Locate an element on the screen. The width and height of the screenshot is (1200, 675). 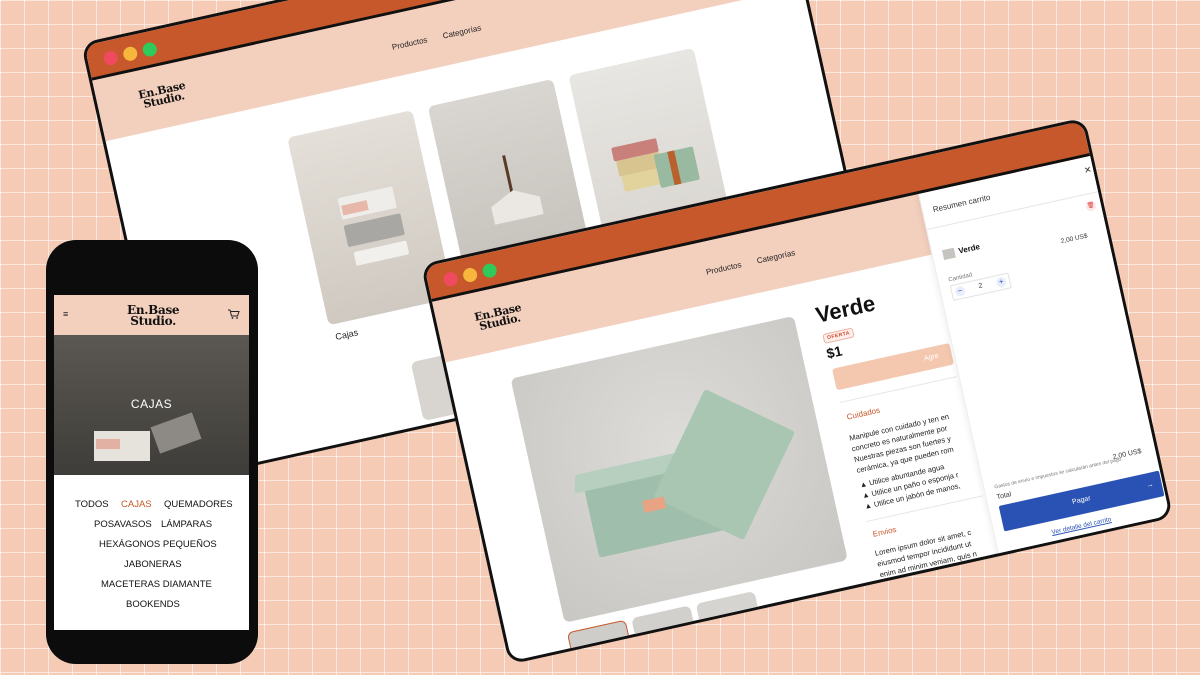
delete-item-icon: 🗑 is located at coordinates (1090, 206).